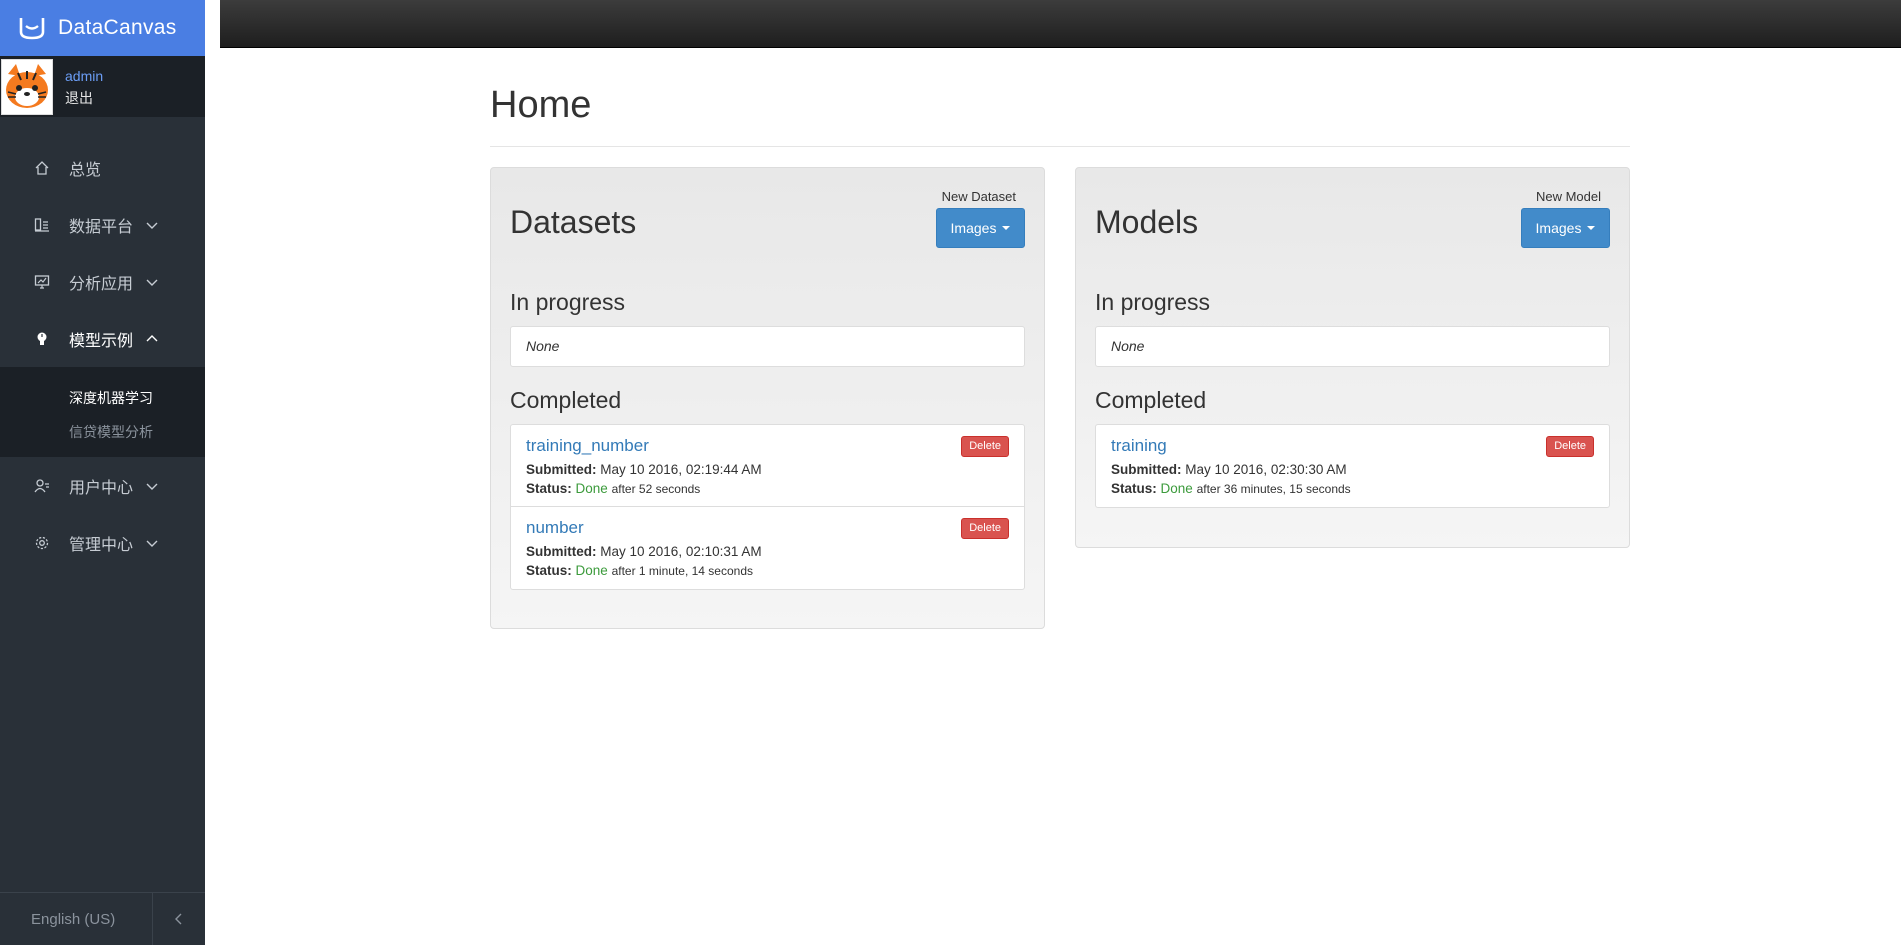 The height and width of the screenshot is (945, 1901). What do you see at coordinates (101, 545) in the screenshot?
I see `sidebar-item-label: 管理中心` at bounding box center [101, 545].